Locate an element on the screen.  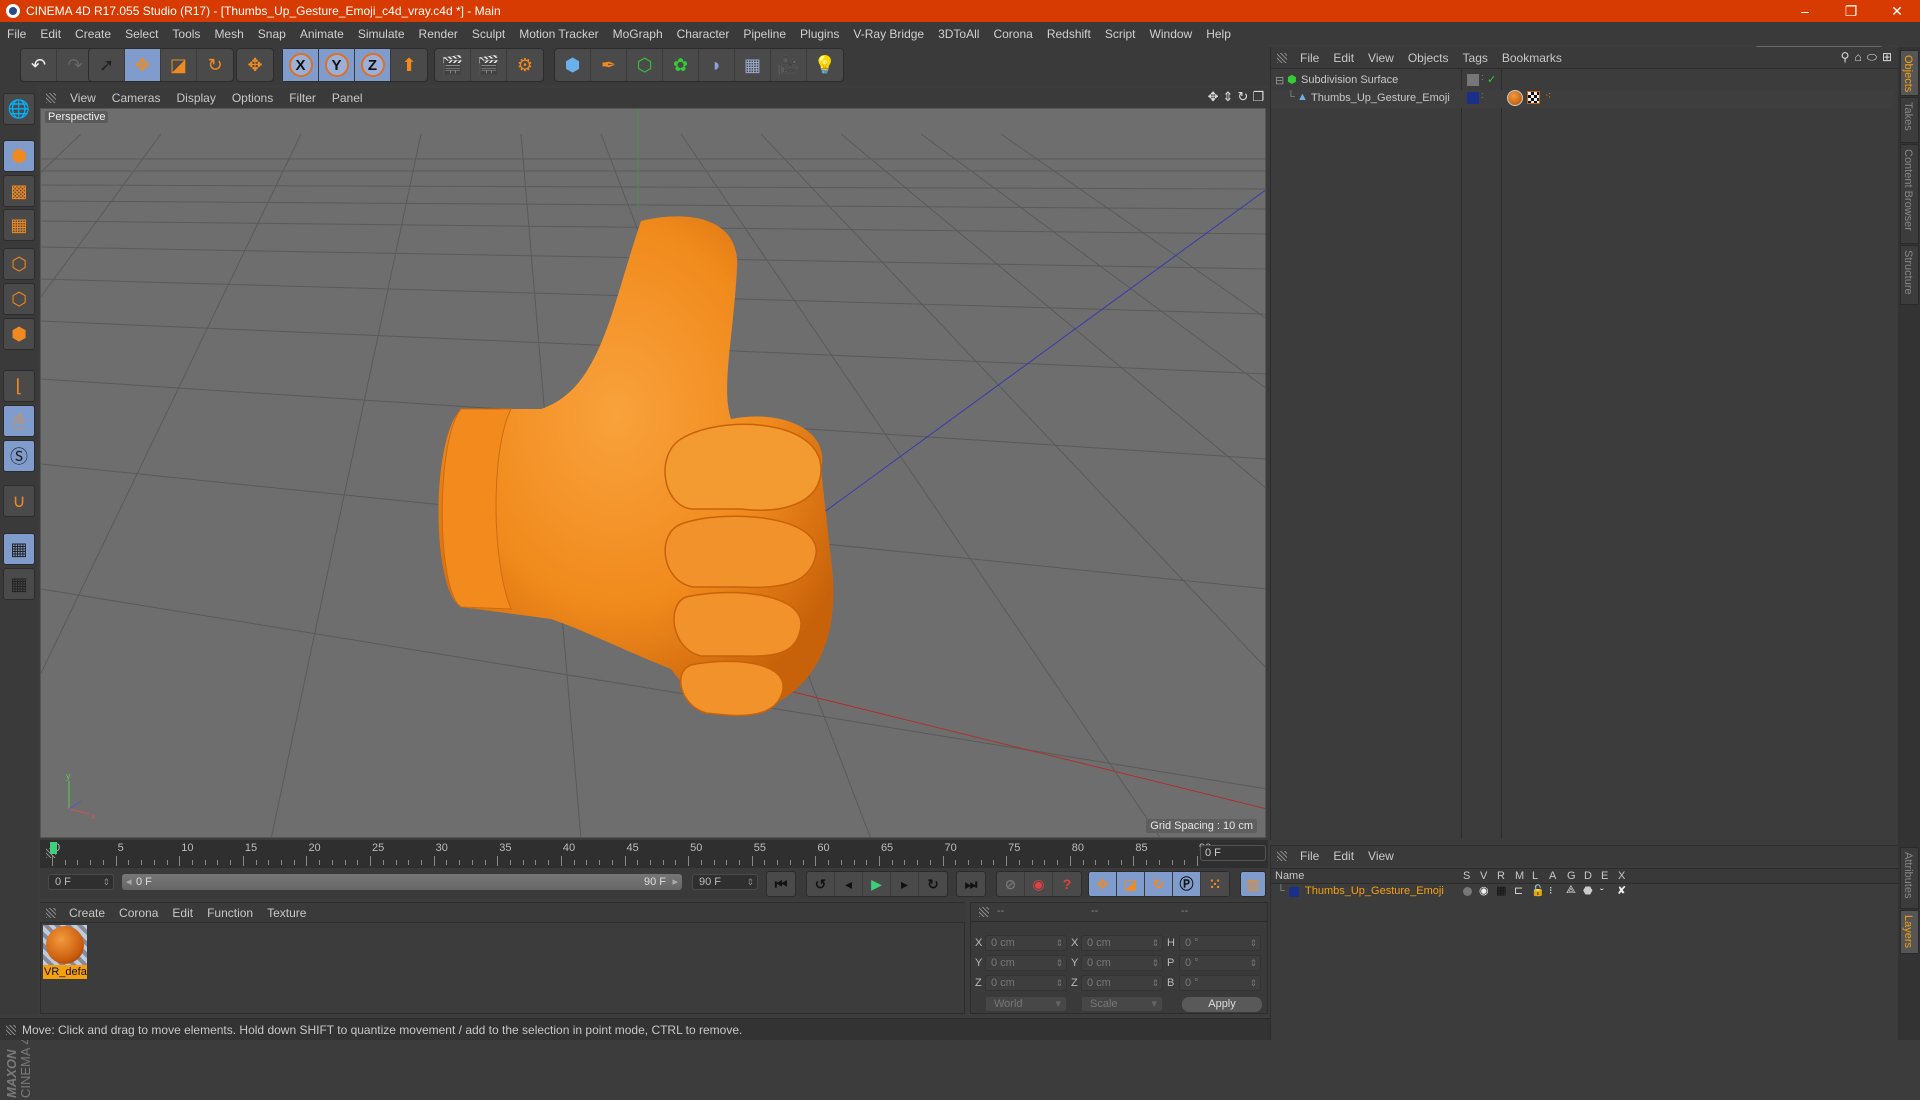
material-menu-corona: Corona is located at coordinates (138, 913).